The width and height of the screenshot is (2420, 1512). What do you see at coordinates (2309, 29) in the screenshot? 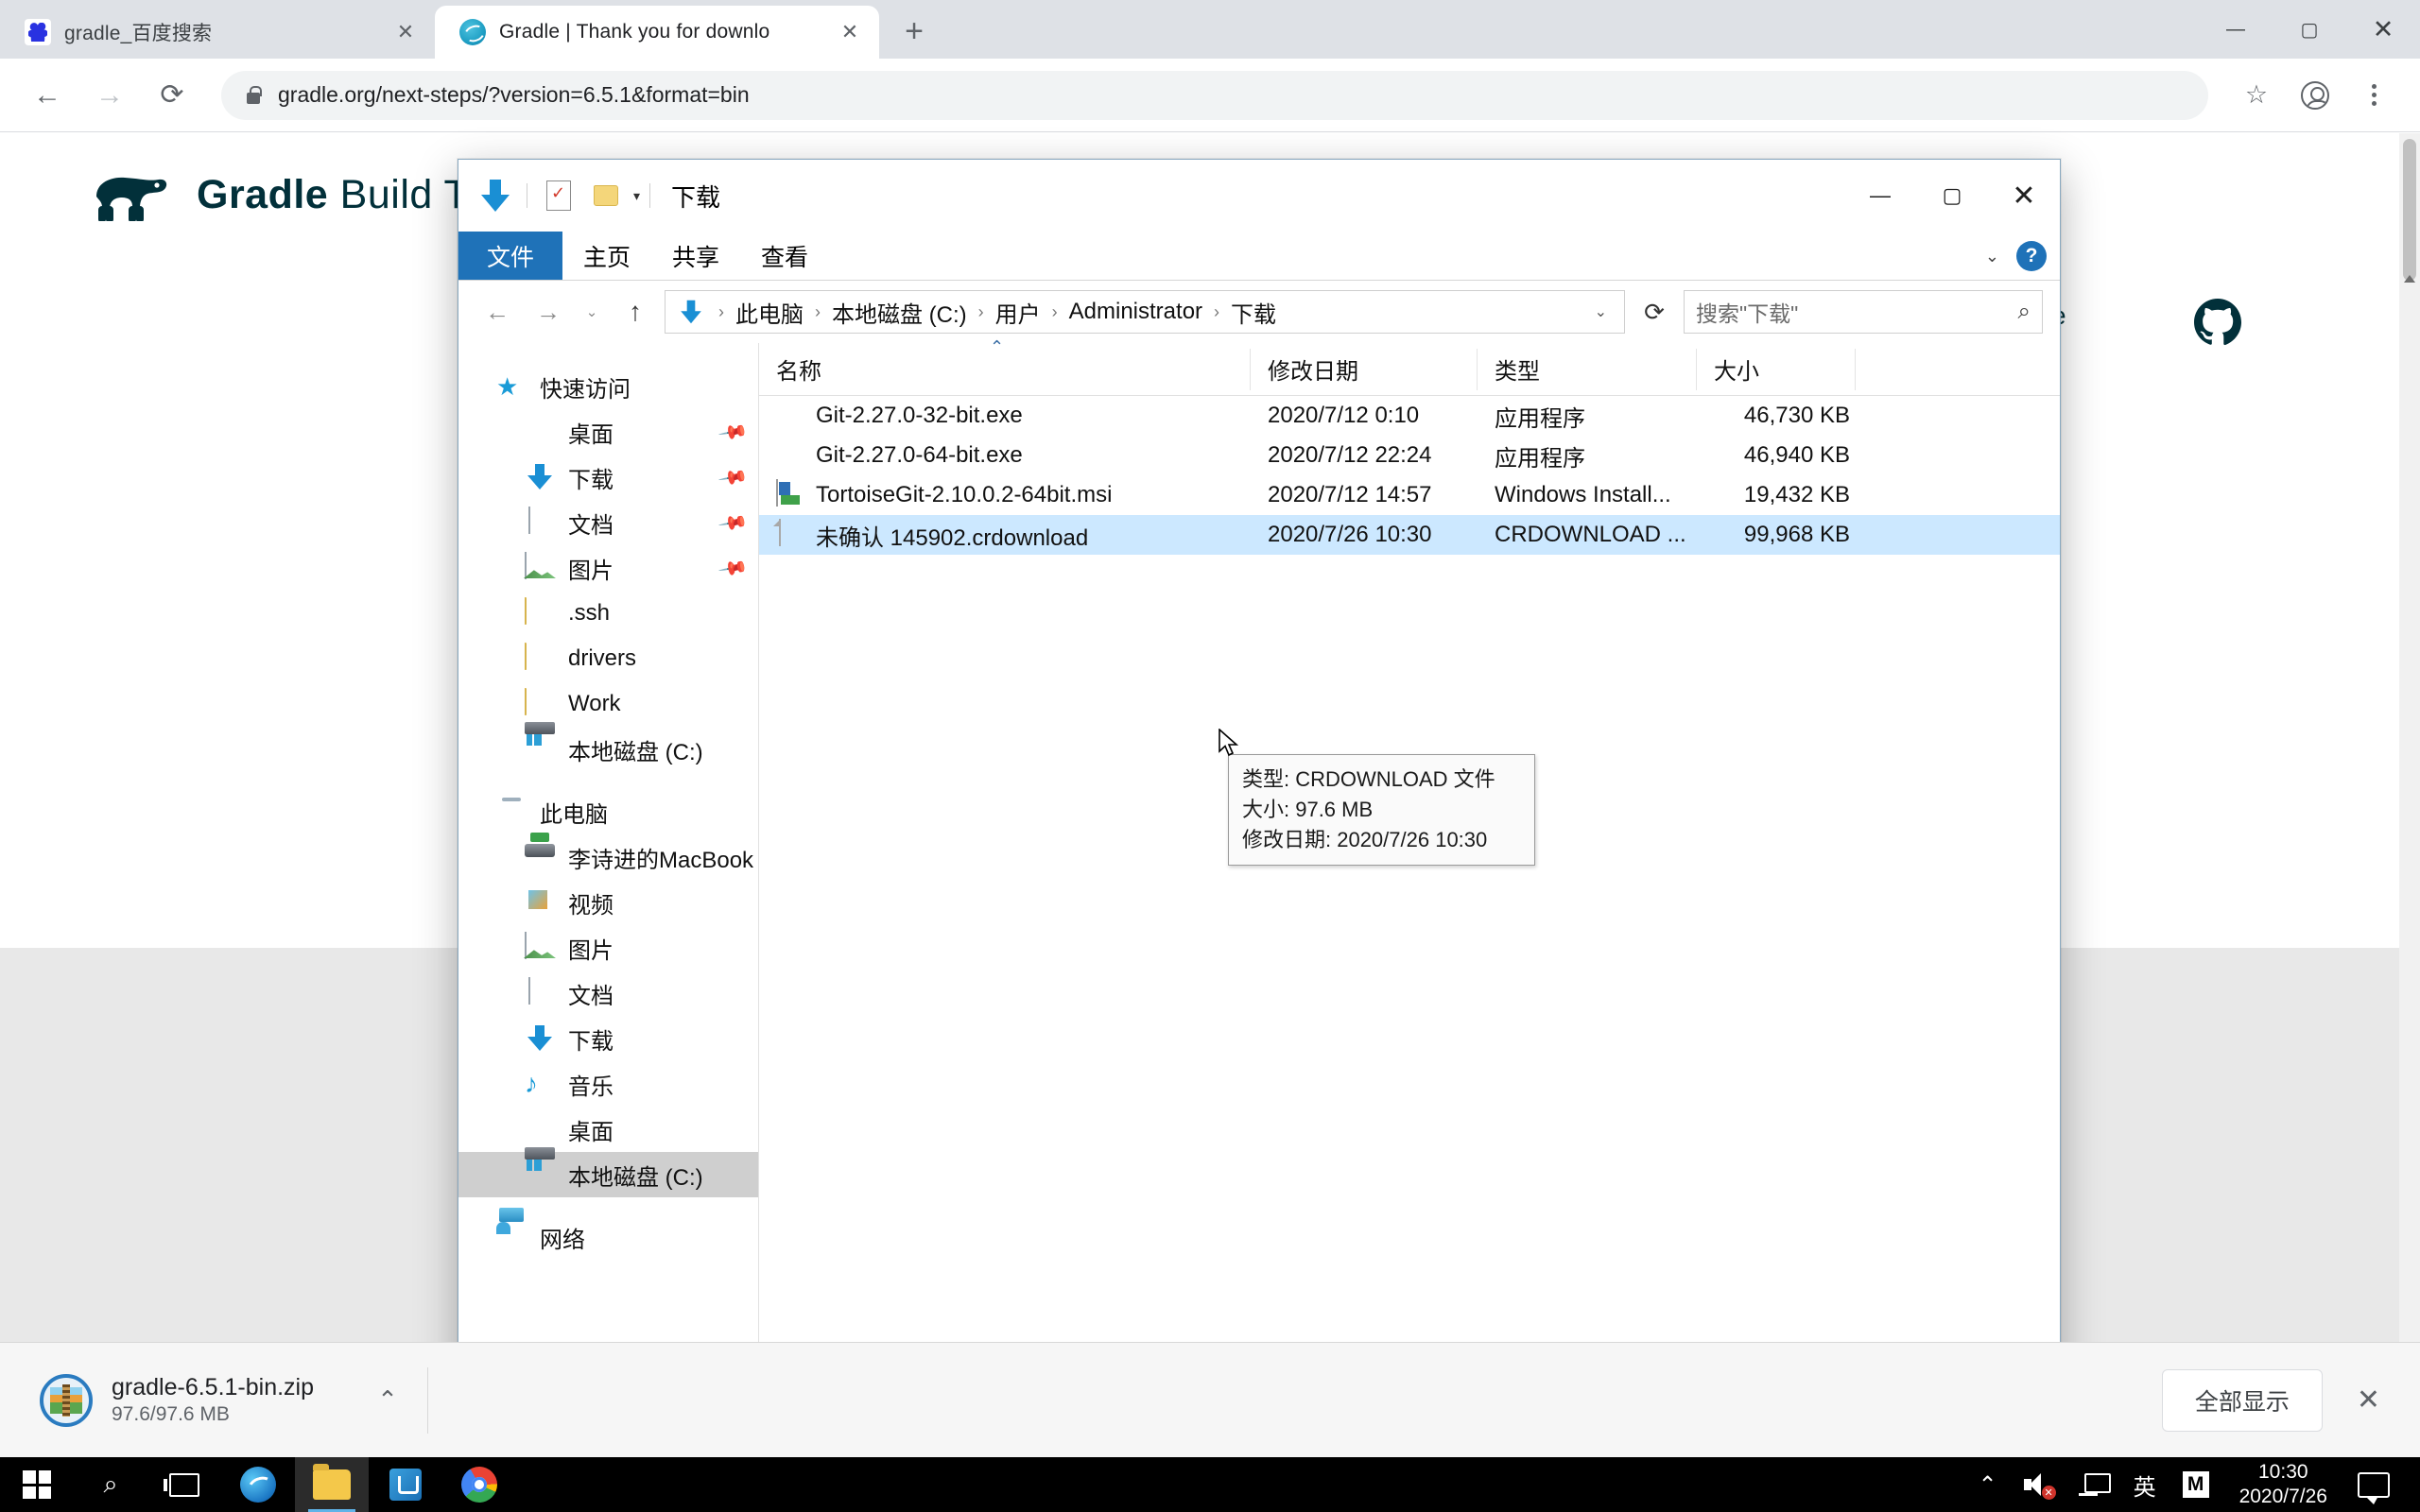
I see `maximize-button: ▢` at bounding box center [2309, 29].